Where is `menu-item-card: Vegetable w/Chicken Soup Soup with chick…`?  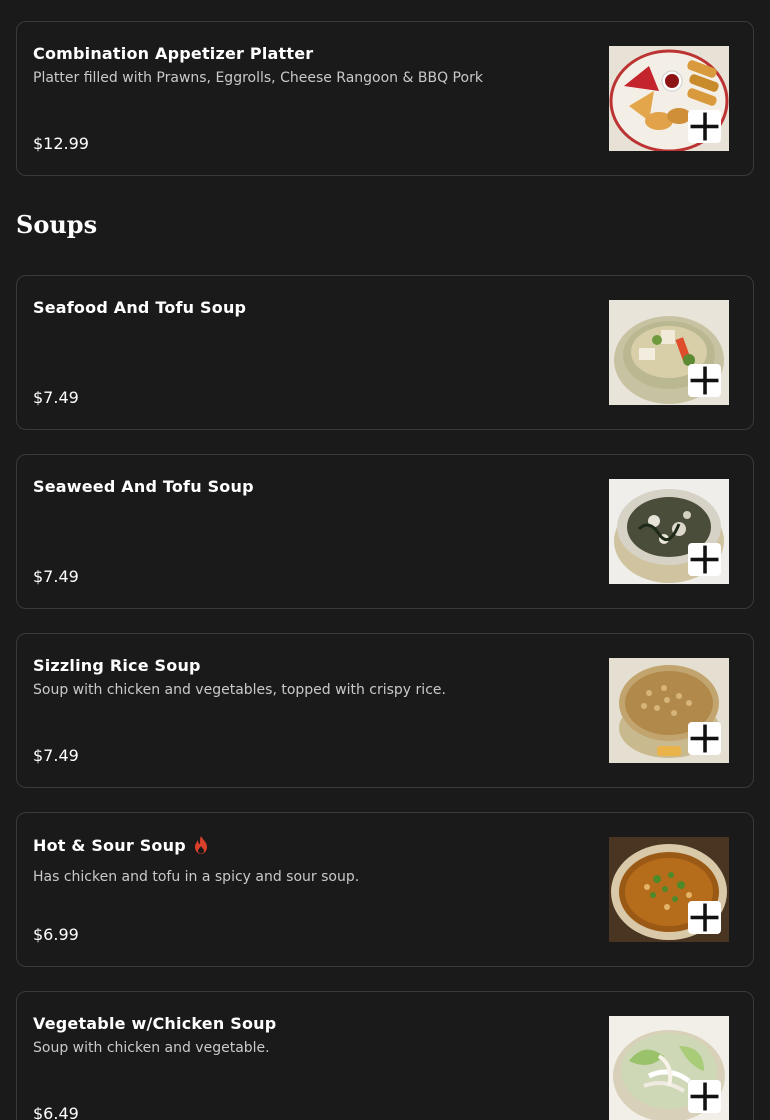 menu-item-card: Vegetable w/Chicken Soup Soup with chick… is located at coordinates (385, 1055).